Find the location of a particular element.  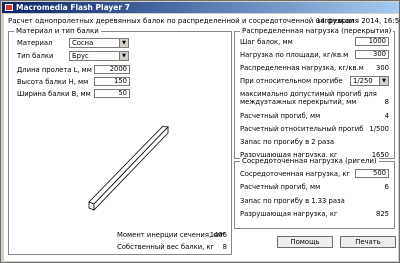

beam-height-label: Высота балки H, мм is located at coordinates (53, 82).